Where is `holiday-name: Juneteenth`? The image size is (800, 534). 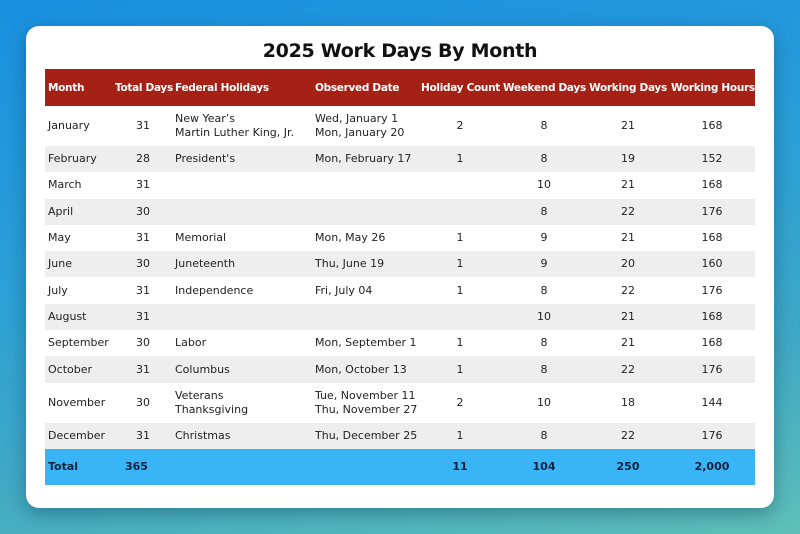
holiday-name: Juneteenth is located at coordinates (205, 264).